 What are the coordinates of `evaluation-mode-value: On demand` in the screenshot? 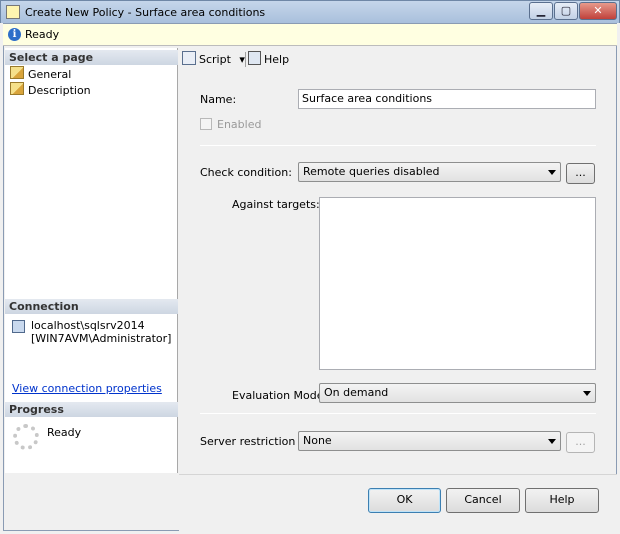 It's located at (356, 392).